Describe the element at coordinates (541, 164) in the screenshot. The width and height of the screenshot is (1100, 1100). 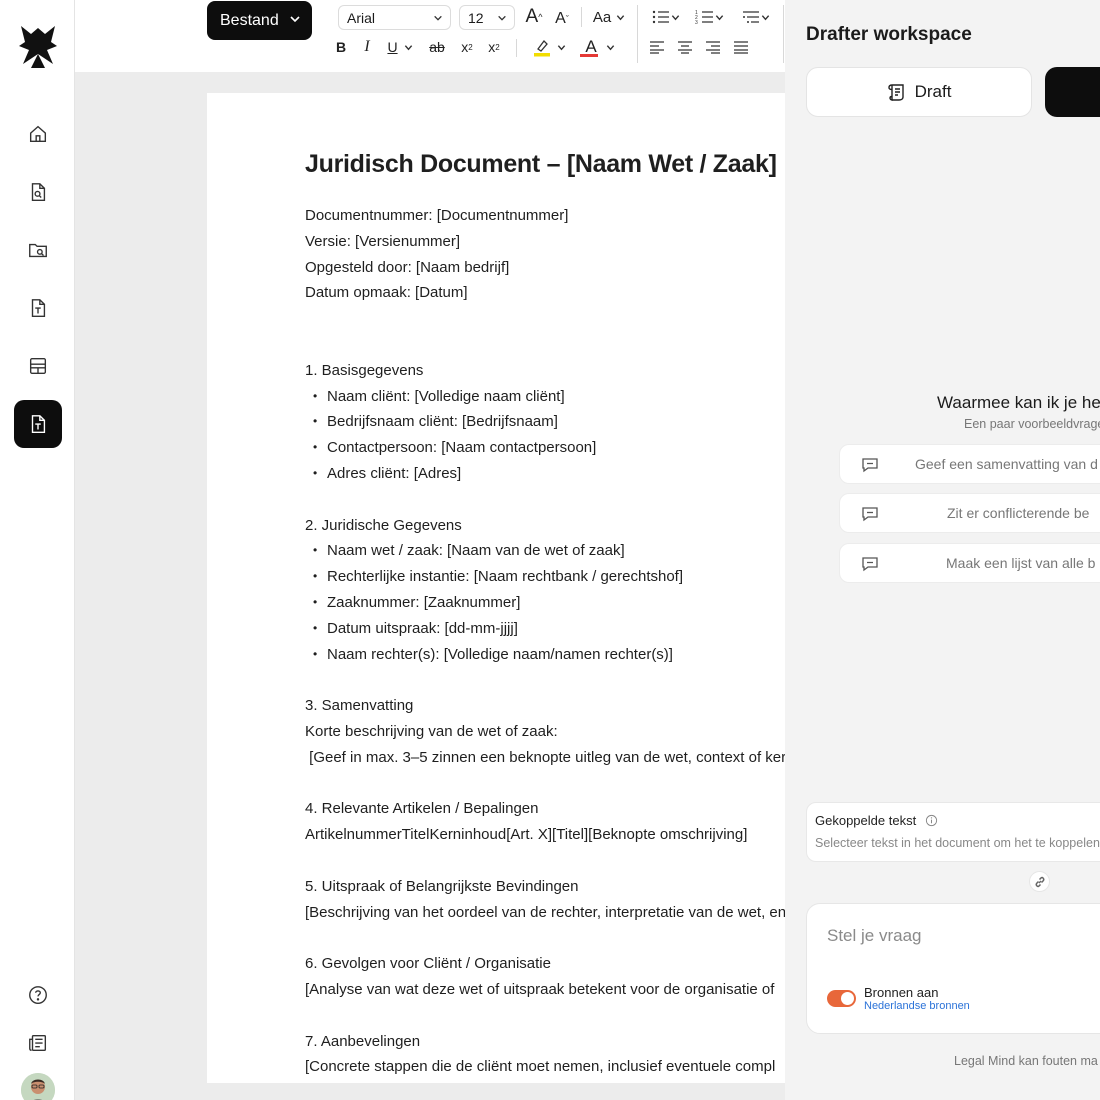
I see `document-title: Juridisch Document – [Naam Wet / Zaak]` at that location.